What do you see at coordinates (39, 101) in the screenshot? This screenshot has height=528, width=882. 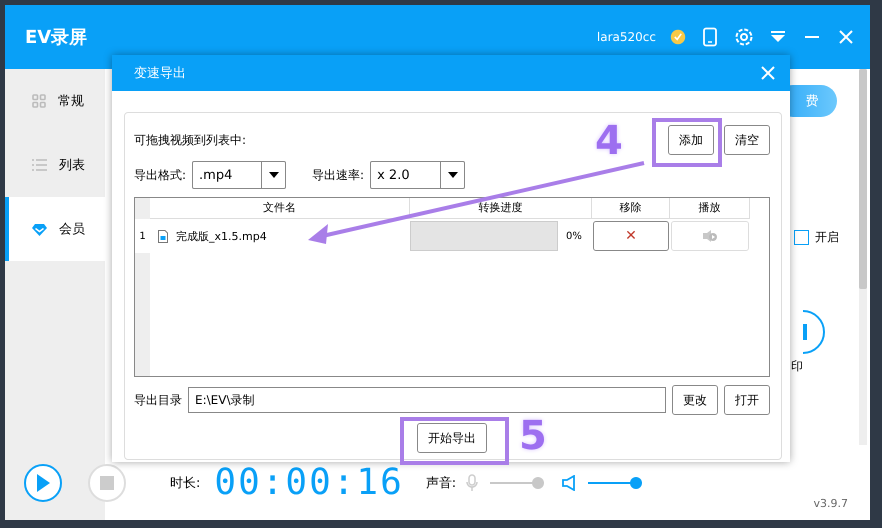 I see `grid-icon` at bounding box center [39, 101].